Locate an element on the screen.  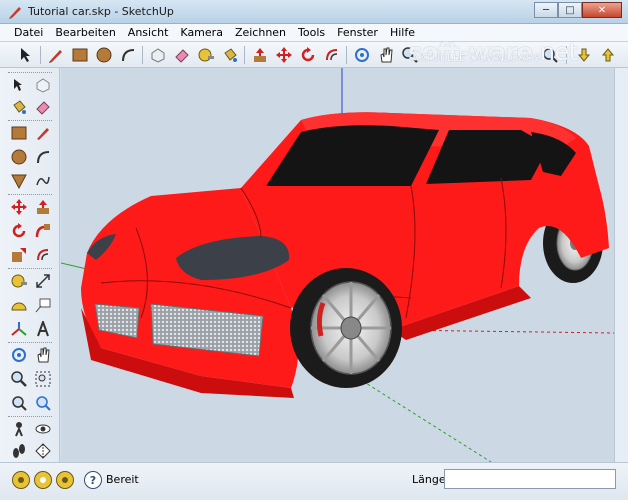
follow-me-icon is located at coordinates (43, 231).